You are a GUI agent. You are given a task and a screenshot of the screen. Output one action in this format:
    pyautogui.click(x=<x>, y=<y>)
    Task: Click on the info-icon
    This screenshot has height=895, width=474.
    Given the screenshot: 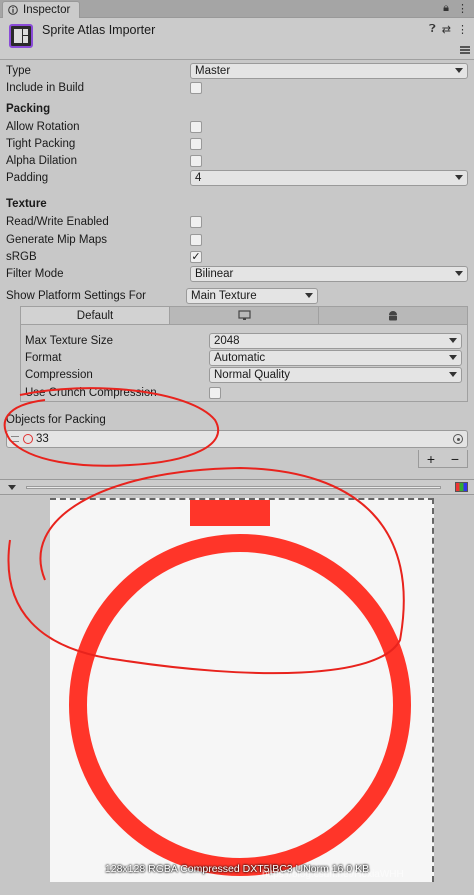 What is the action you would take?
    pyautogui.click(x=13, y=10)
    